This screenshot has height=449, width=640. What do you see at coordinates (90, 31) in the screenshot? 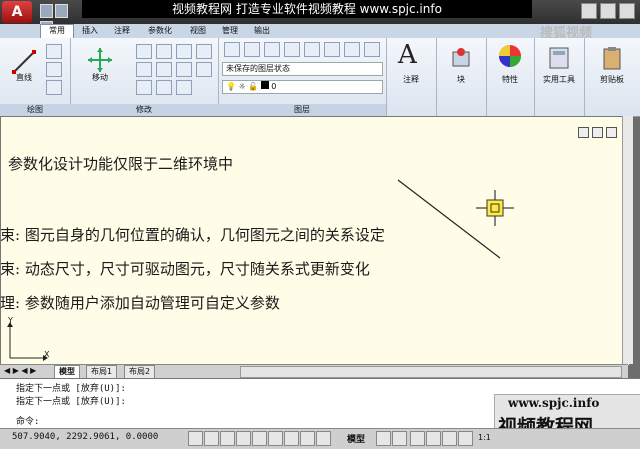
I see `tab-insert: 插入` at bounding box center [90, 31].